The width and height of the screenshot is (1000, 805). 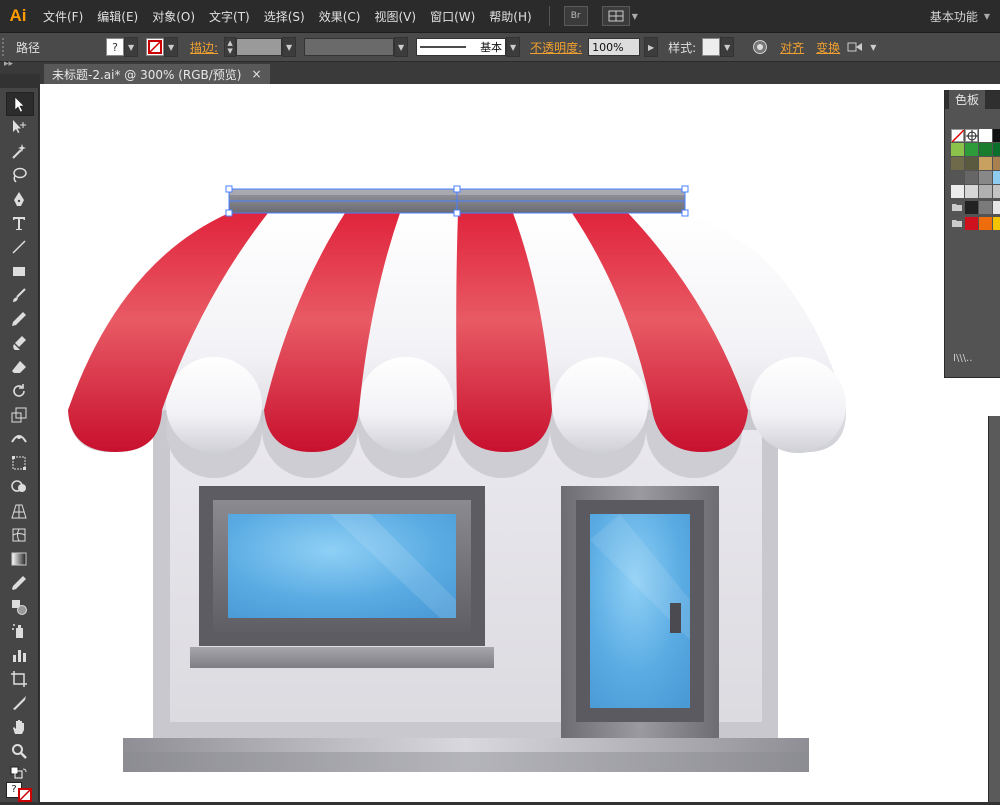 What do you see at coordinates (349, 47) in the screenshot?
I see `variable-width-profile` at bounding box center [349, 47].